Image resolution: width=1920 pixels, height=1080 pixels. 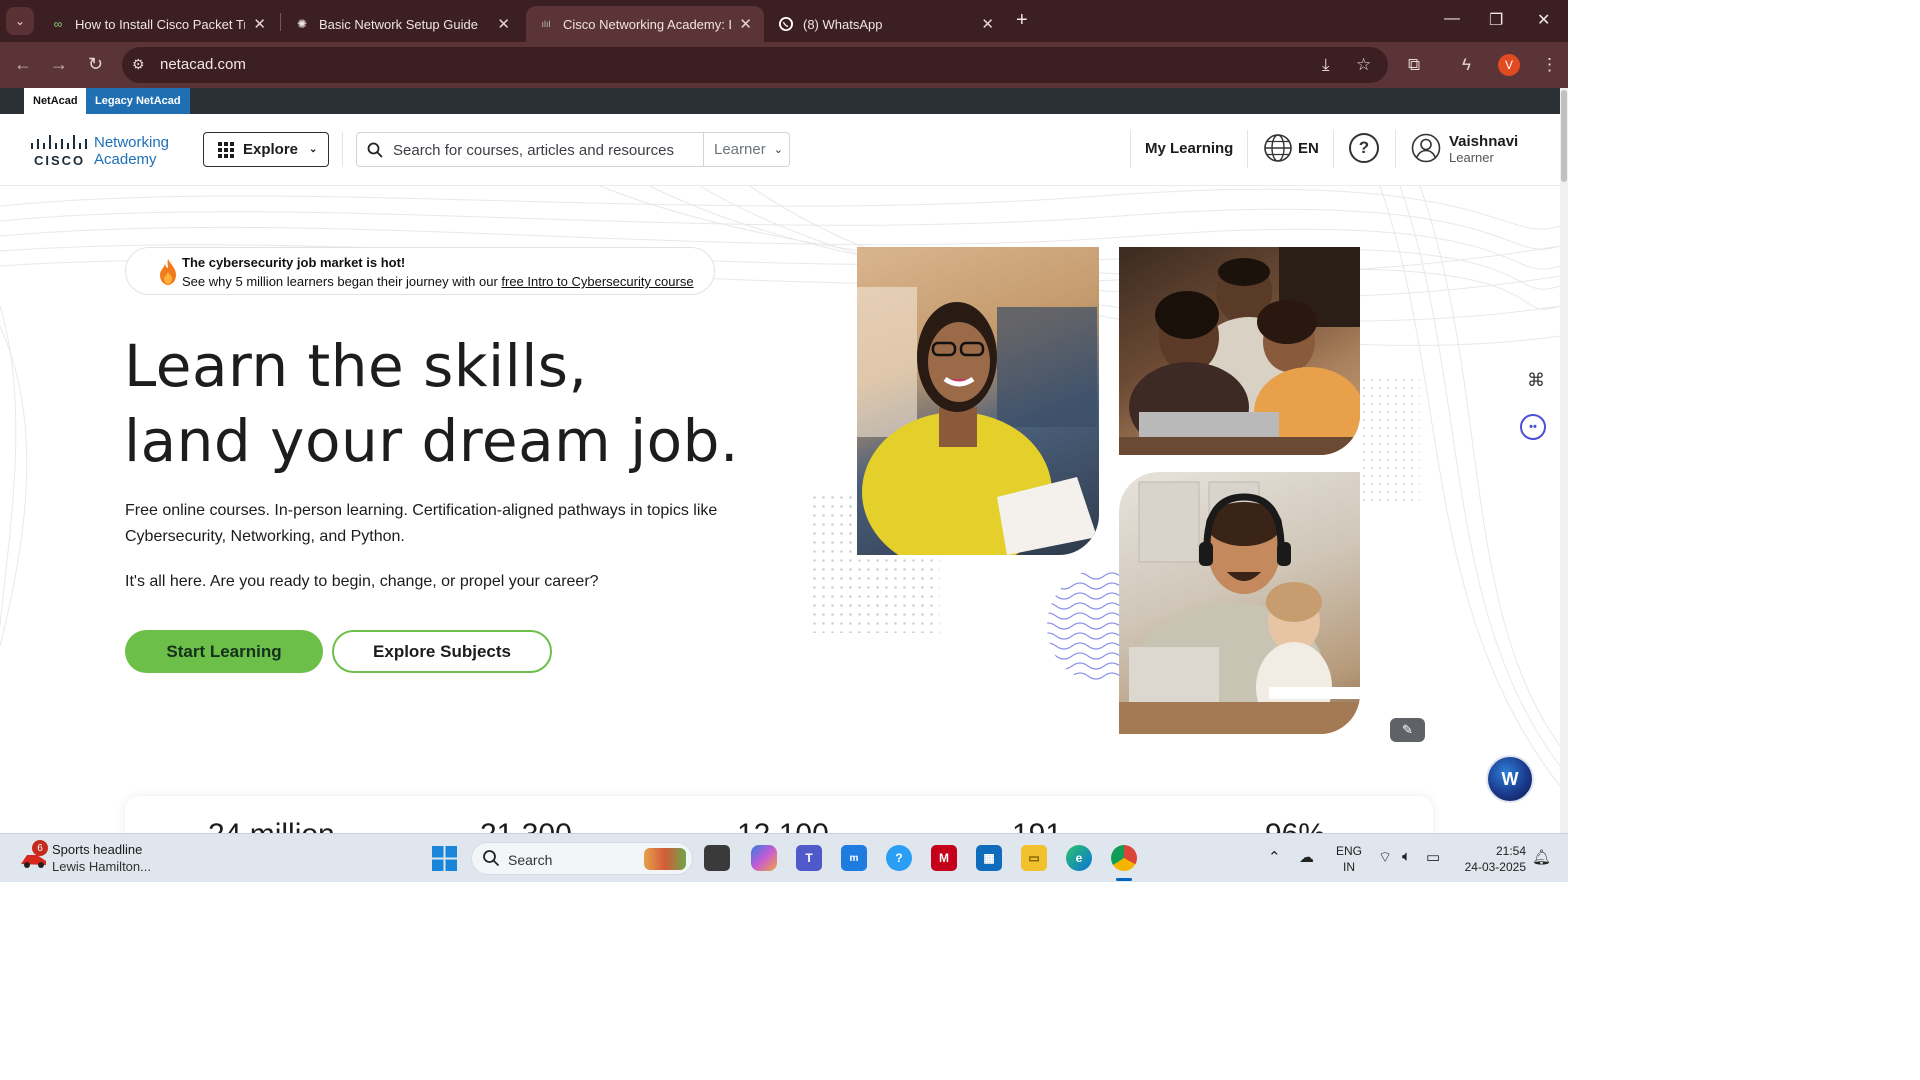 What do you see at coordinates (224, 651) in the screenshot?
I see `start-learning-button: Start Learning` at bounding box center [224, 651].